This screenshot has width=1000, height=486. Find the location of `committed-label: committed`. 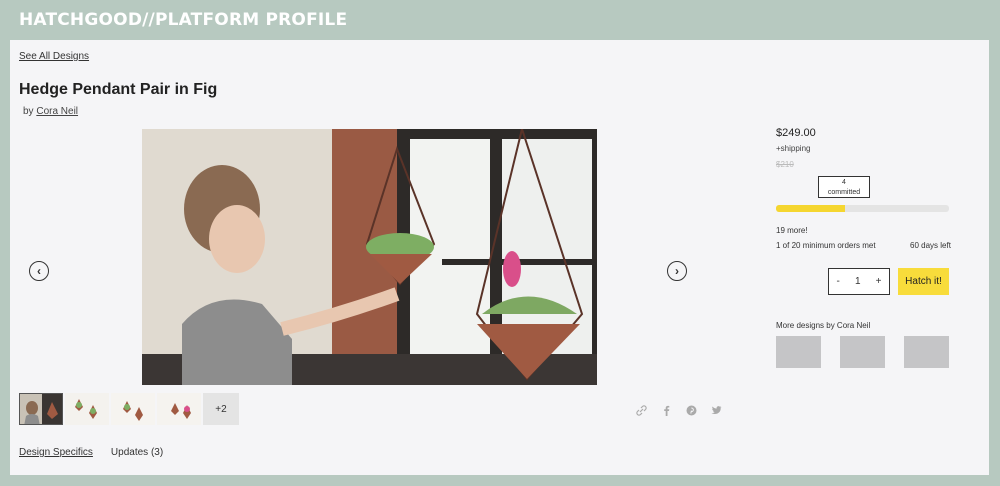

committed-label: committed is located at coordinates (844, 192).